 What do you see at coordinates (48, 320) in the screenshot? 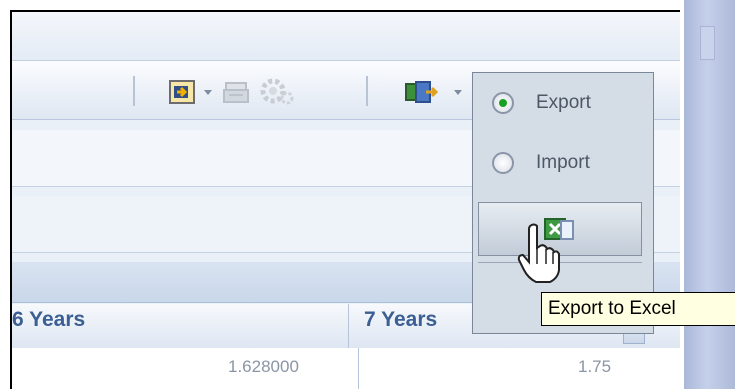
I see `column-header: 6 Years` at bounding box center [48, 320].